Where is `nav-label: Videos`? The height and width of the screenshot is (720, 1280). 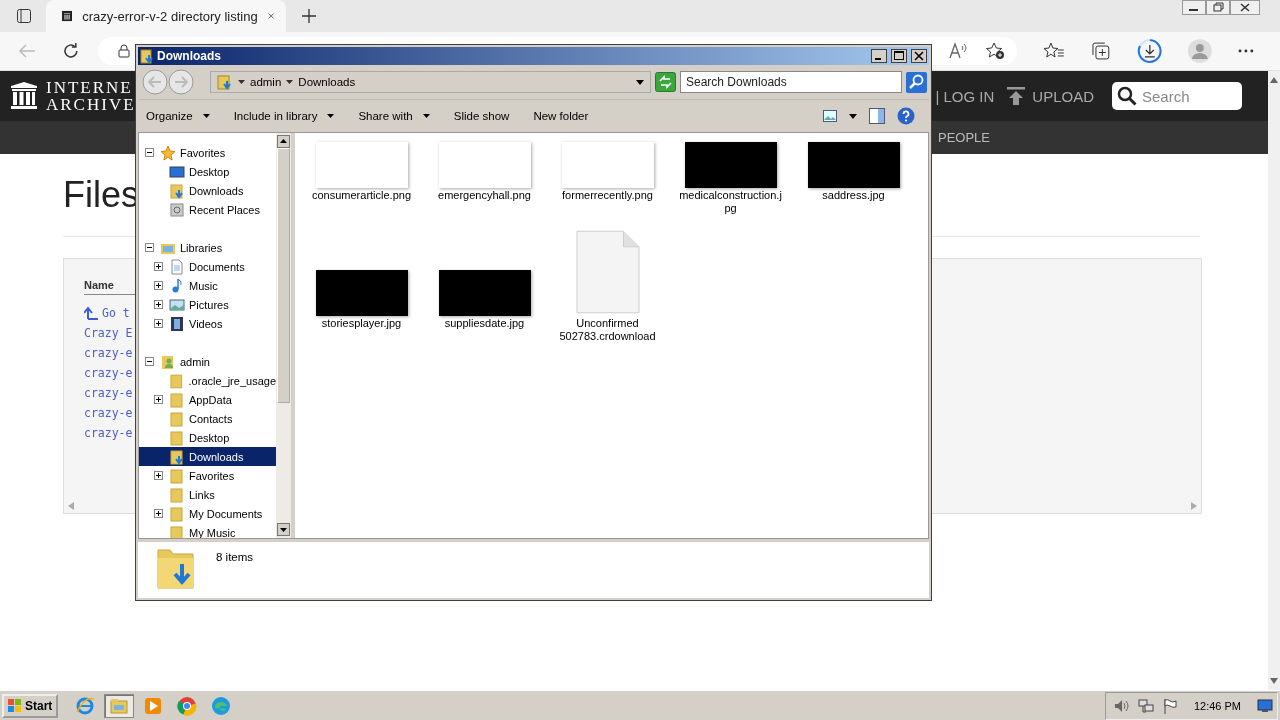
nav-label: Videos is located at coordinates (206, 323).